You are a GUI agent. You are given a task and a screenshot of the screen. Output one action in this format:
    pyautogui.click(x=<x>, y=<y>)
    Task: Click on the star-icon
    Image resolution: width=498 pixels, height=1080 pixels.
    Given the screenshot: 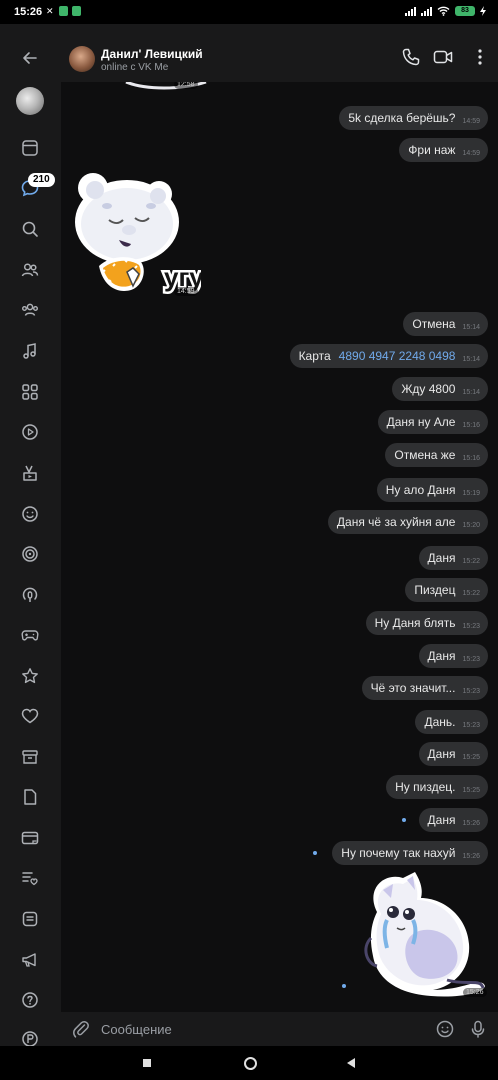 What is the action you would take?
    pyautogui.click(x=30, y=676)
    